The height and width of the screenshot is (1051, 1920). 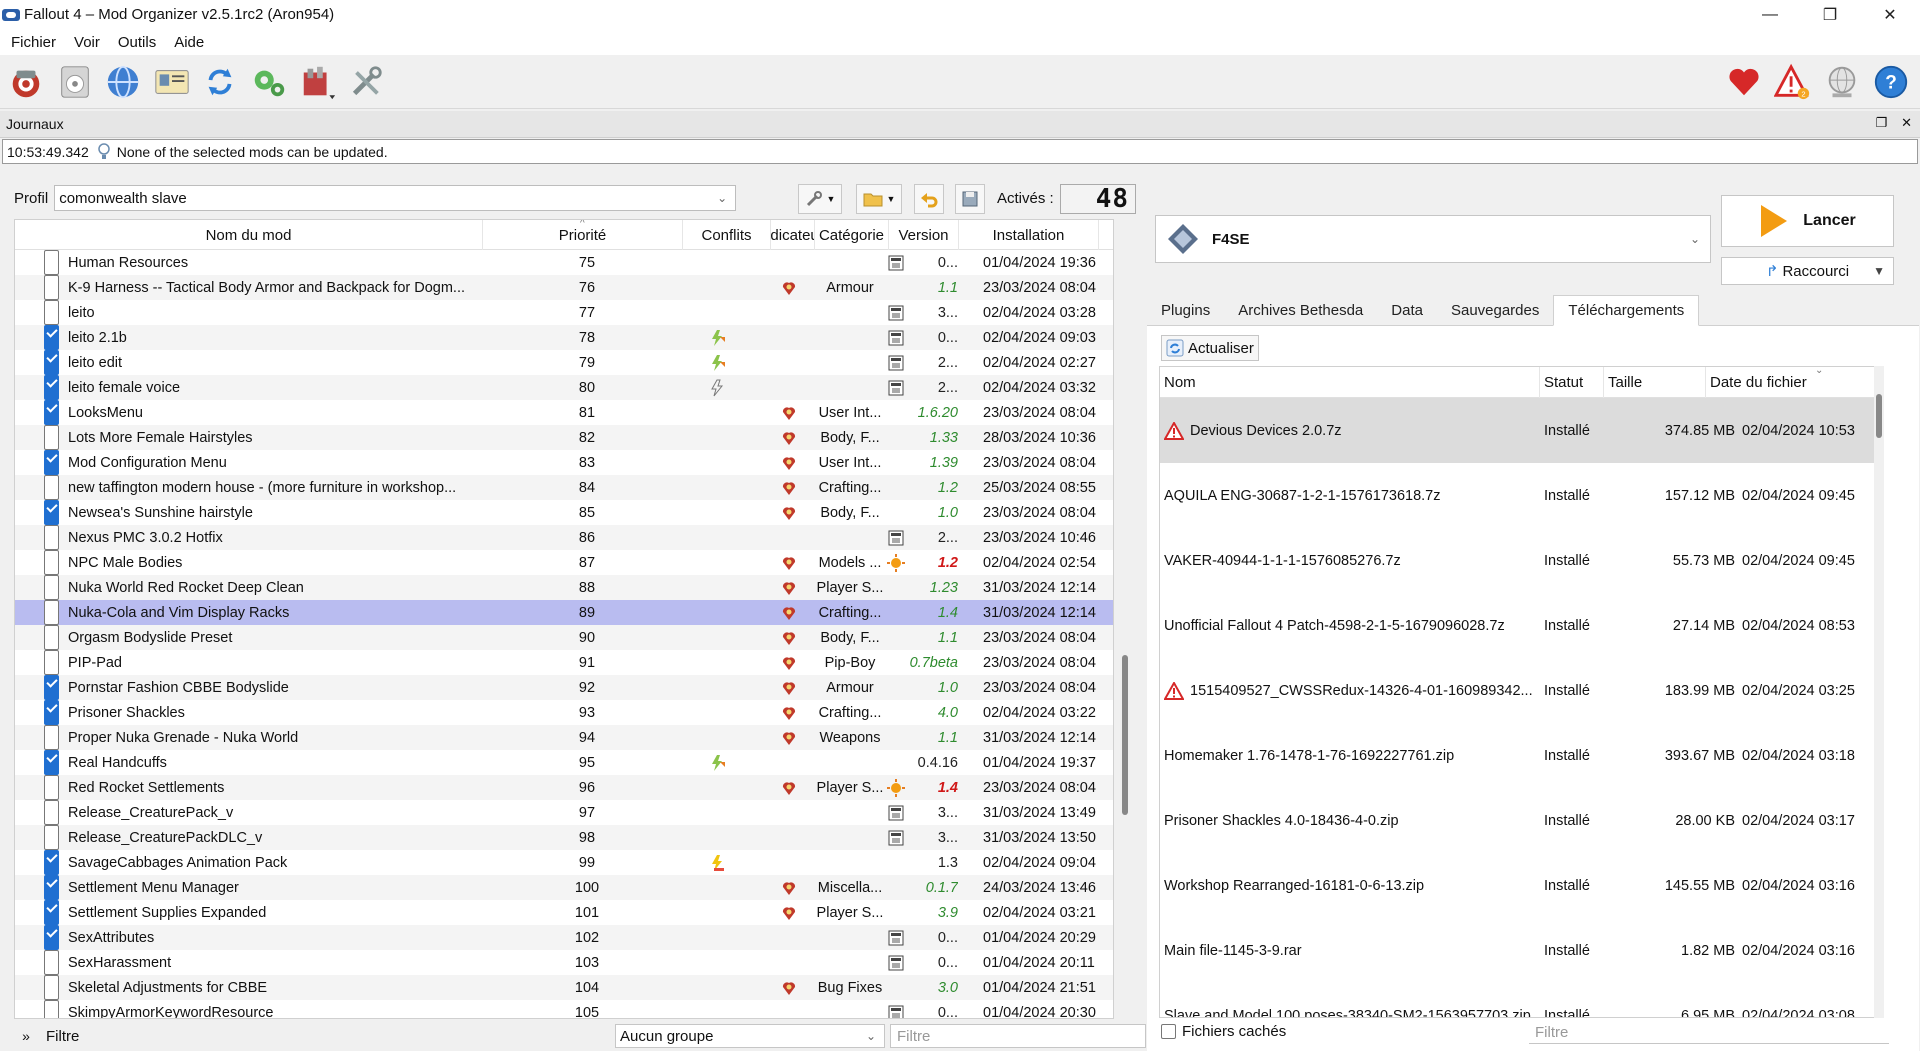 I want to click on mod-row: leito female voice 80 2... 02/04/2024 03:32, so click(x=564, y=387).